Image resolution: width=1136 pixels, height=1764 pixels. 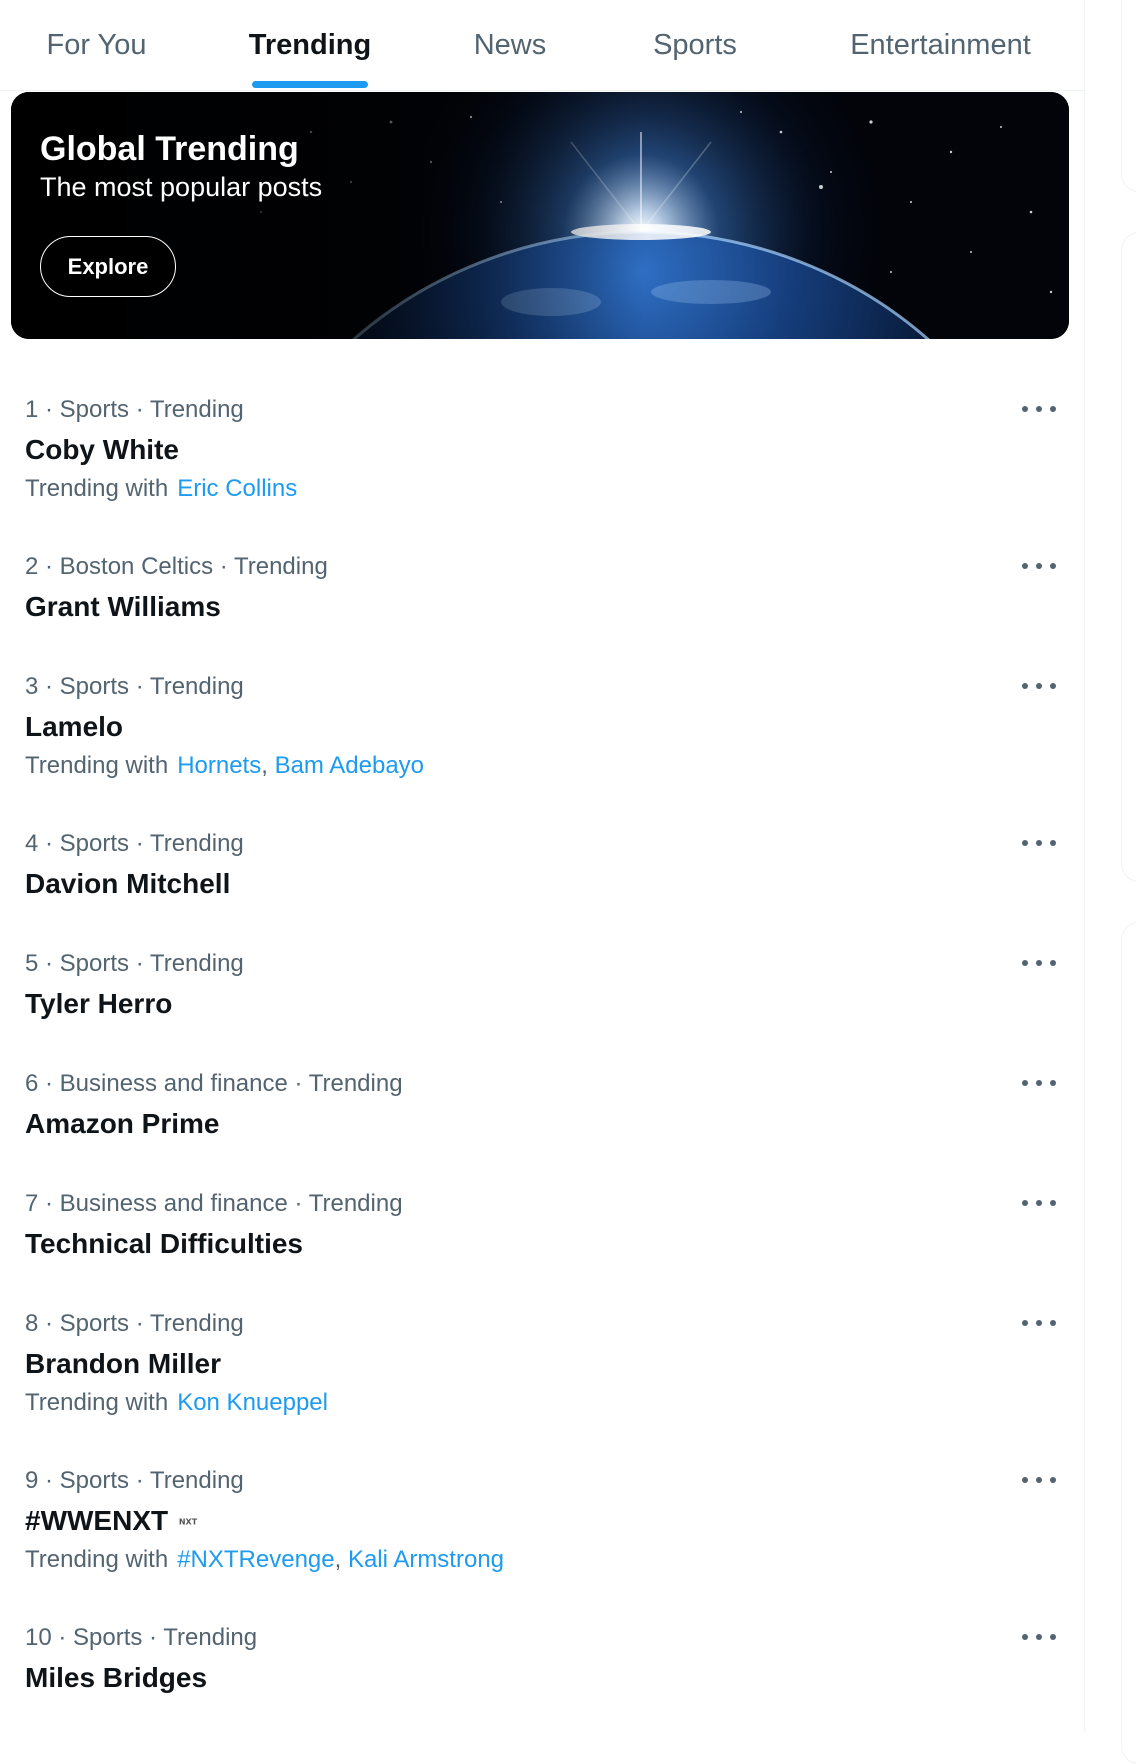 I want to click on tab-for-you: For You, so click(x=96, y=45).